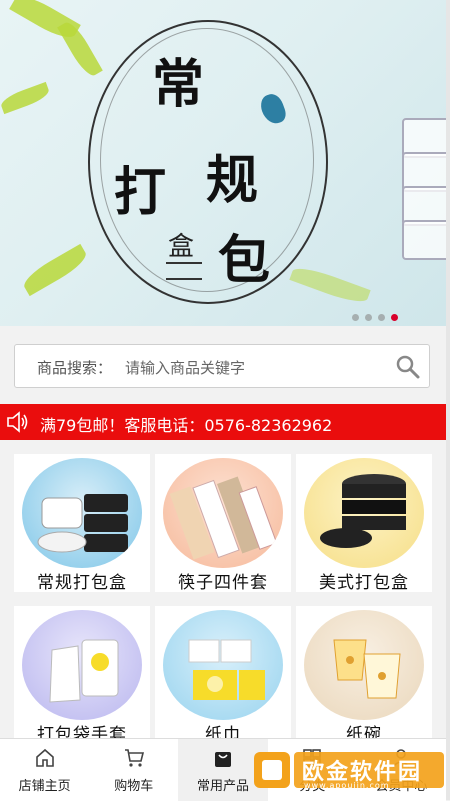 The height and width of the screenshot is (801, 450). I want to click on bag-icon, so click(223, 759).